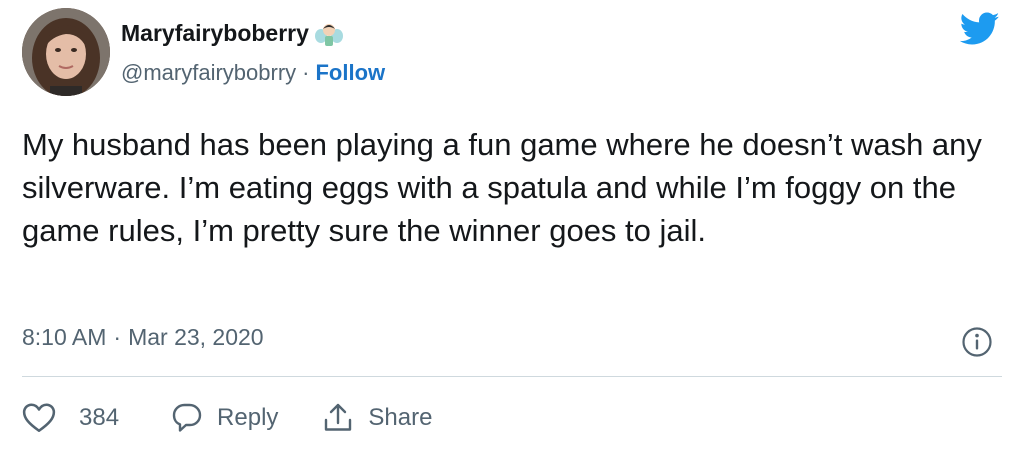 This screenshot has width=1024, height=451. Describe the element at coordinates (196, 337) in the screenshot. I see `tweet-date: Mar 23, 2020` at that location.